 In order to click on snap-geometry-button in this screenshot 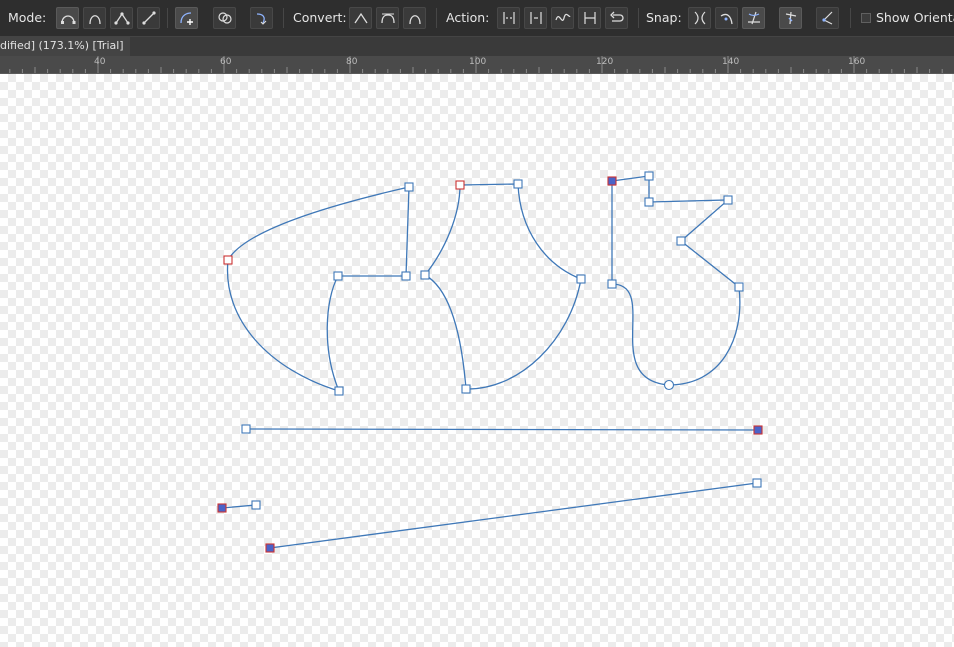, I will do `click(827, 18)`.